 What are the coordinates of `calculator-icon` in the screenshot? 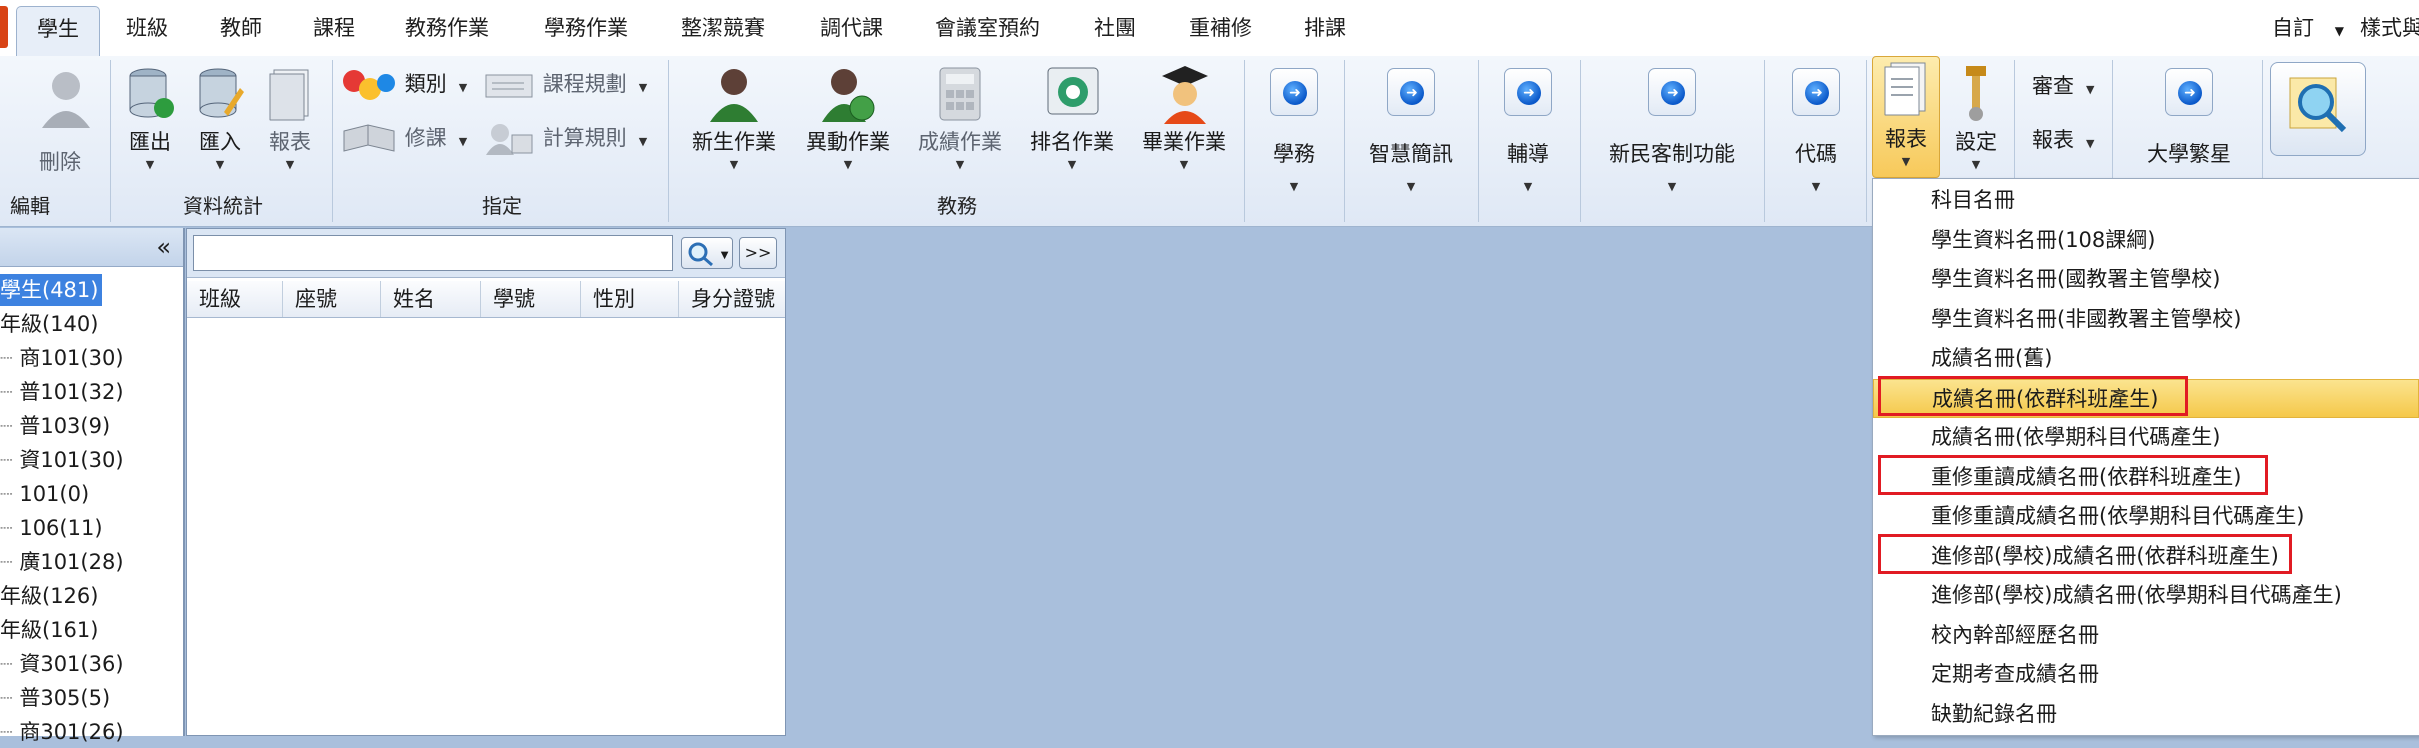 It's located at (960, 94).